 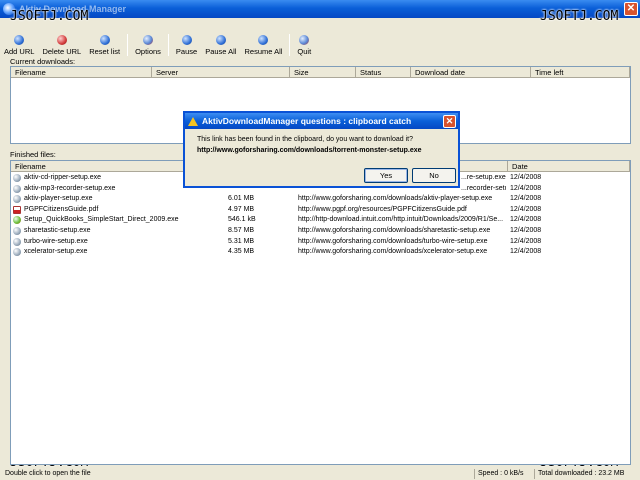 What do you see at coordinates (17, 209) in the screenshot?
I see `pdf-icon` at bounding box center [17, 209].